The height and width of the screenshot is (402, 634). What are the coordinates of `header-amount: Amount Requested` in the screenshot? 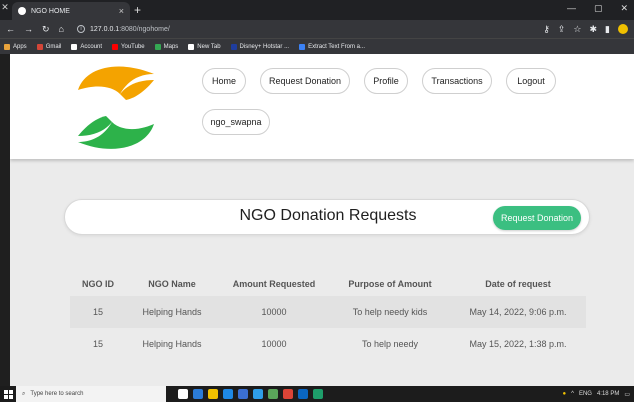 It's located at (274, 284).